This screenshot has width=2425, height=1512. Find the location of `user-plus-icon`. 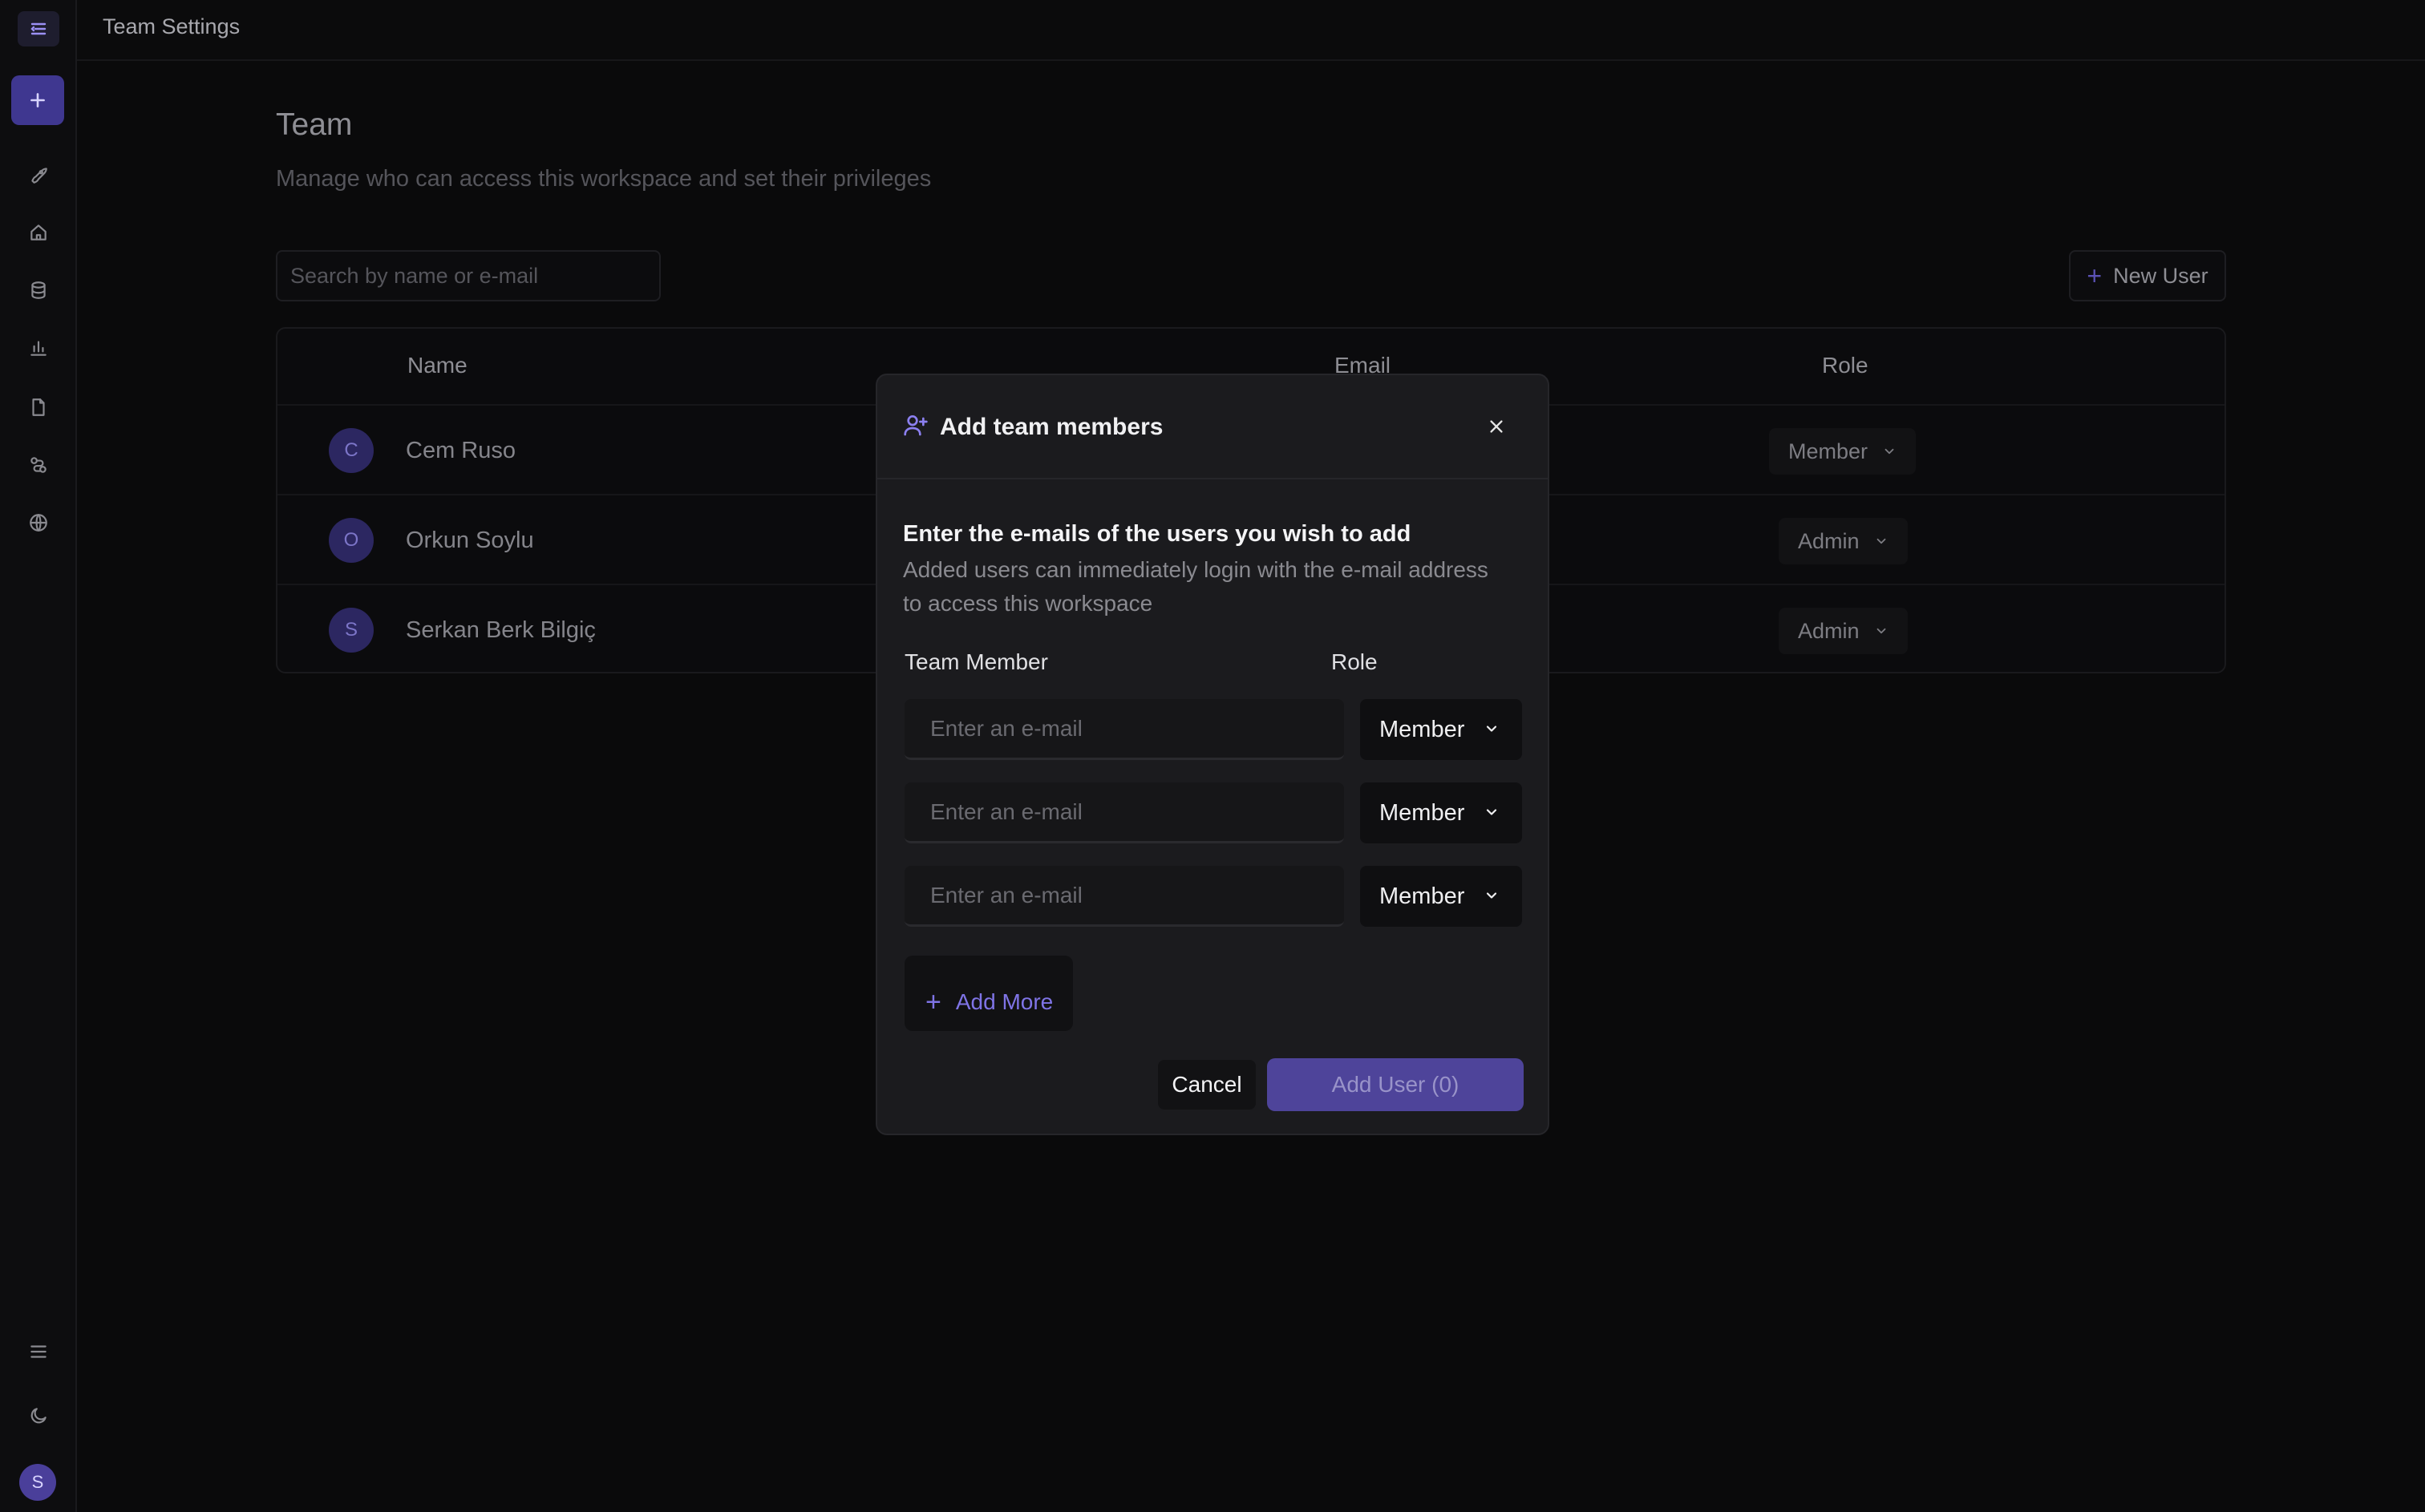

user-plus-icon is located at coordinates (916, 425).